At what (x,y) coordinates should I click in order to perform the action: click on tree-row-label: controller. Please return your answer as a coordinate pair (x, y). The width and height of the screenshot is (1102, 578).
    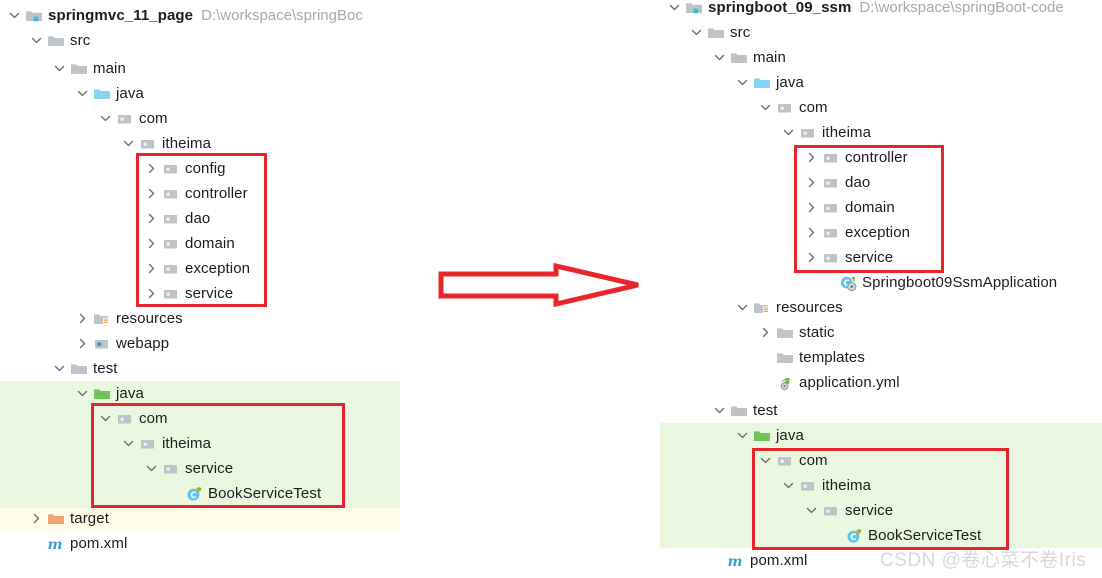
    Looking at the image, I should click on (876, 157).